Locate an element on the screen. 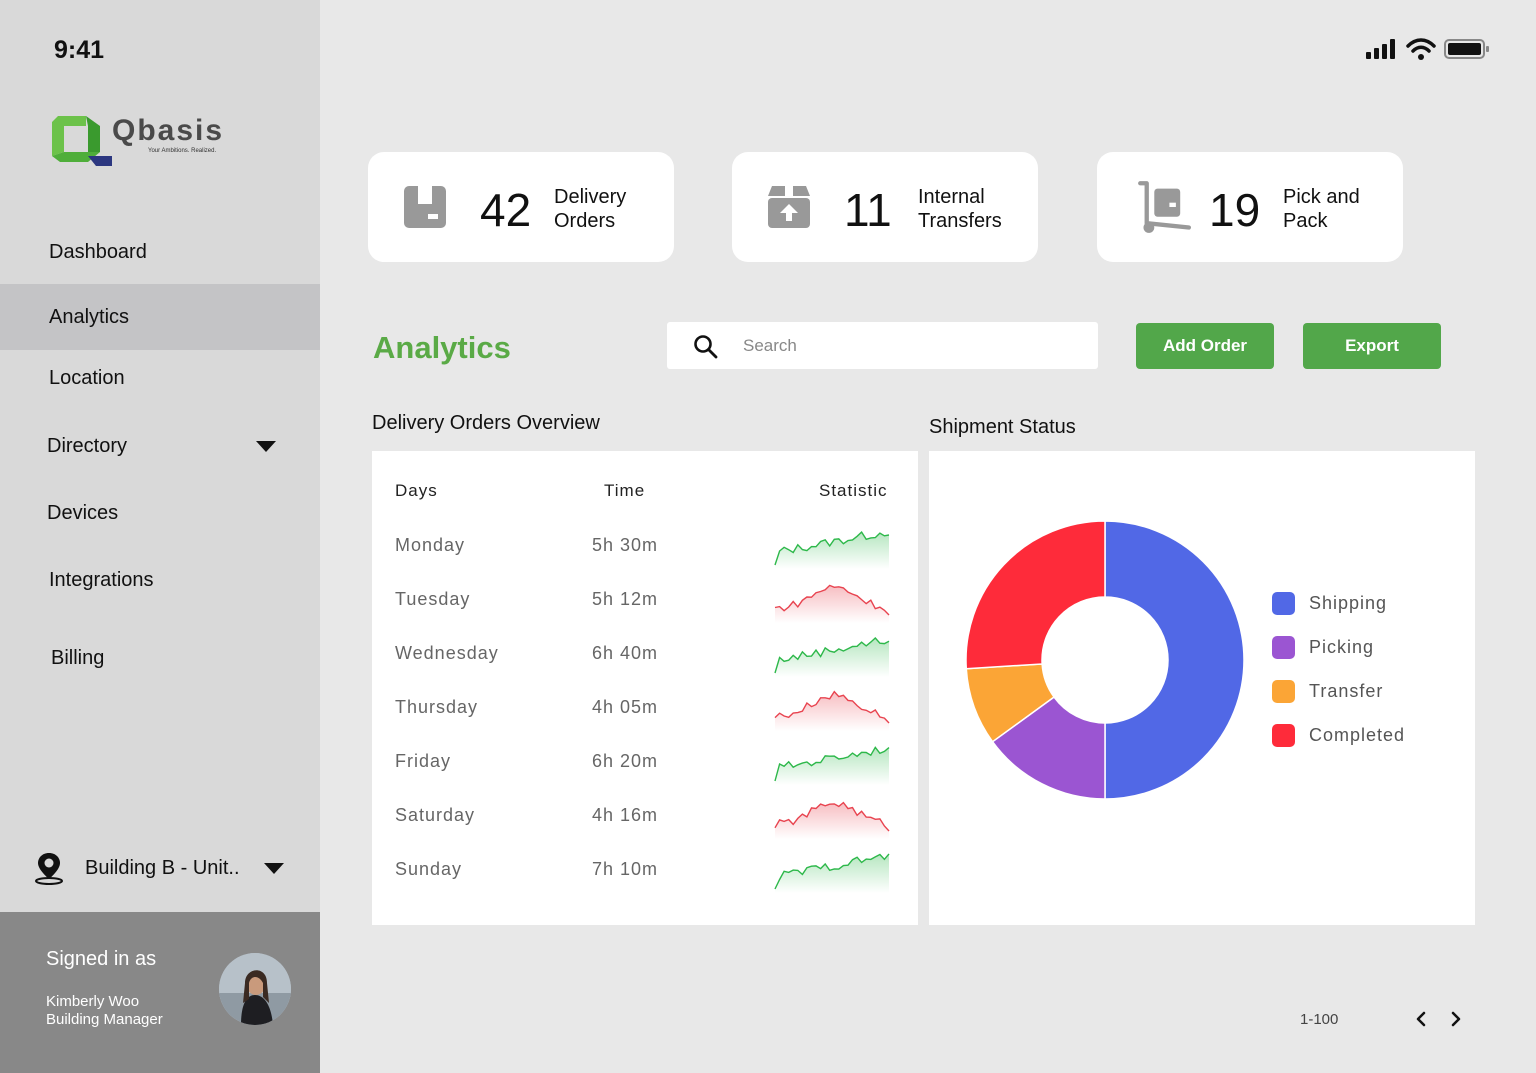 The image size is (1536, 1073). time-cell: 4h 05m is located at coordinates (625, 707).